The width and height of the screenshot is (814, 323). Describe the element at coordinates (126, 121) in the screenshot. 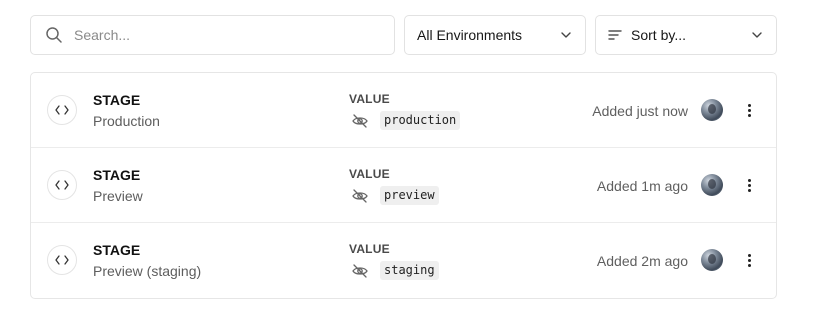

I see `env-var-environment: Production` at that location.